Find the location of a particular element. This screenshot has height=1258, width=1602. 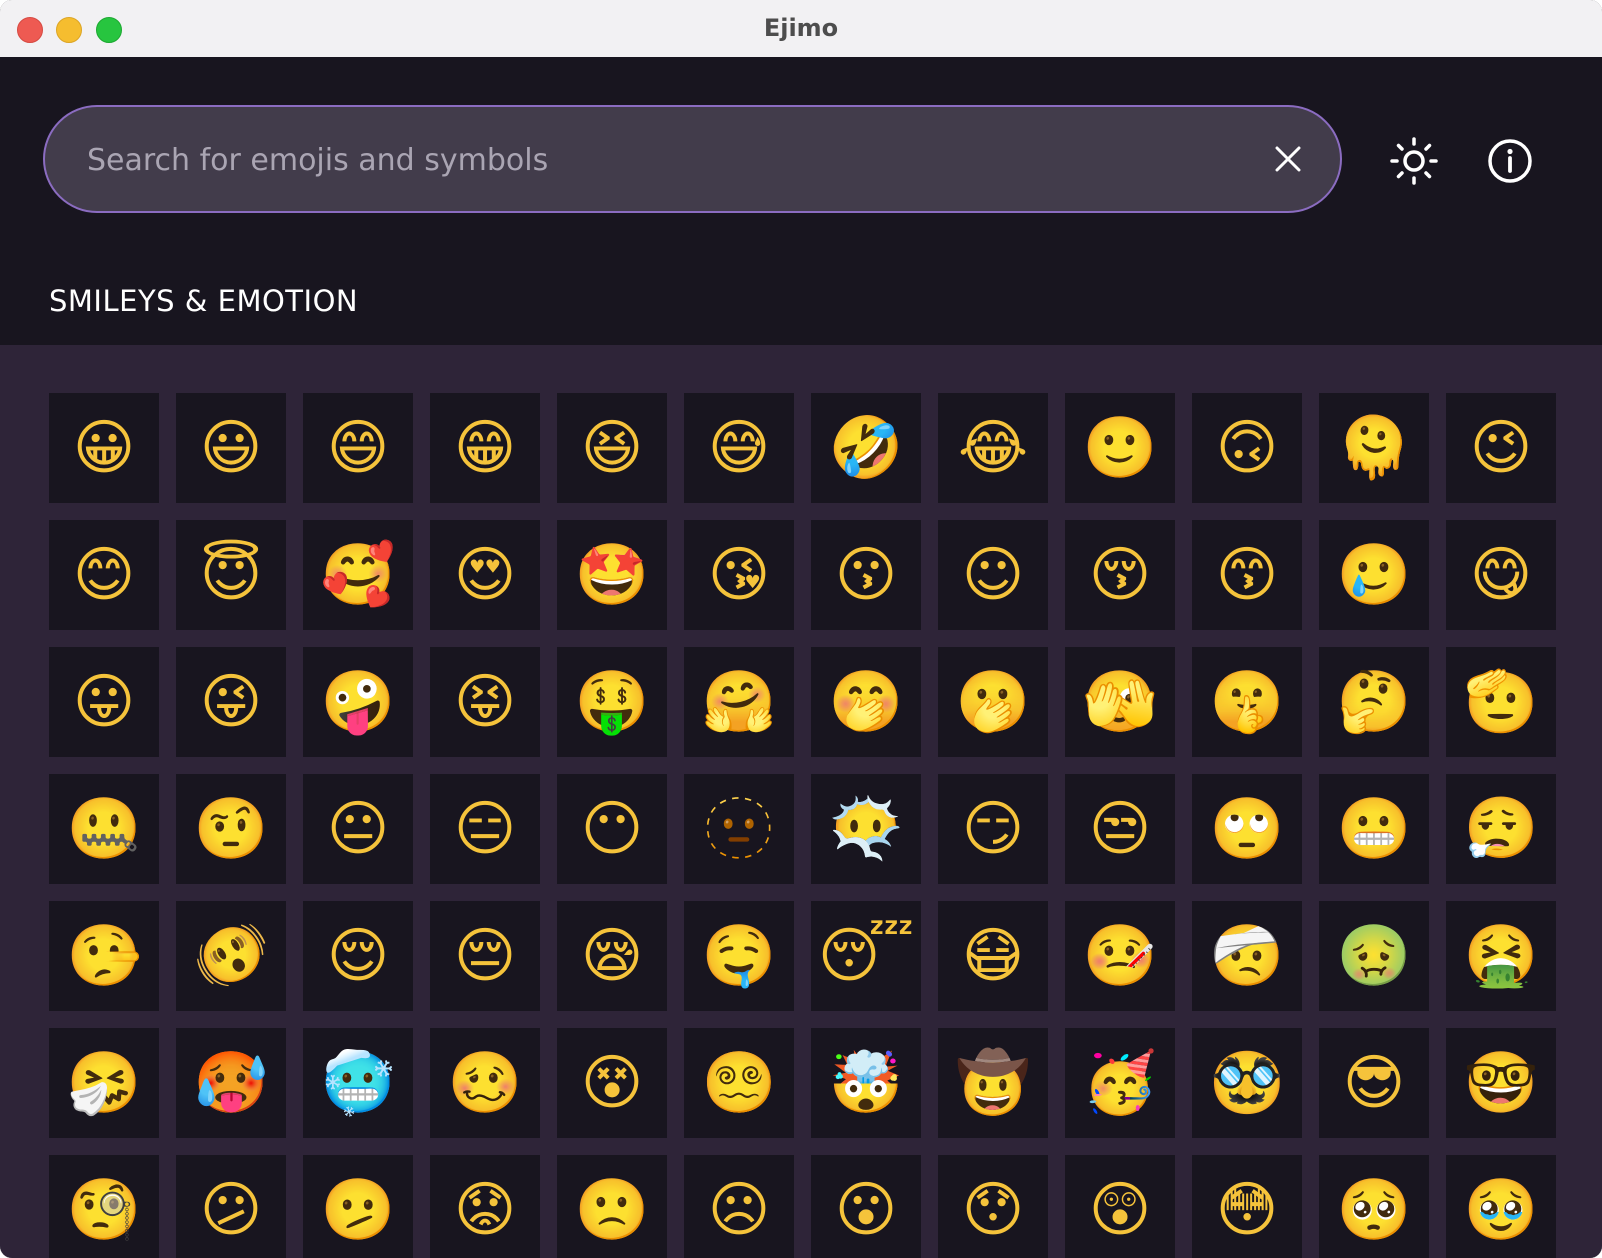

emoji-cell: 😀 is located at coordinates (104, 448).